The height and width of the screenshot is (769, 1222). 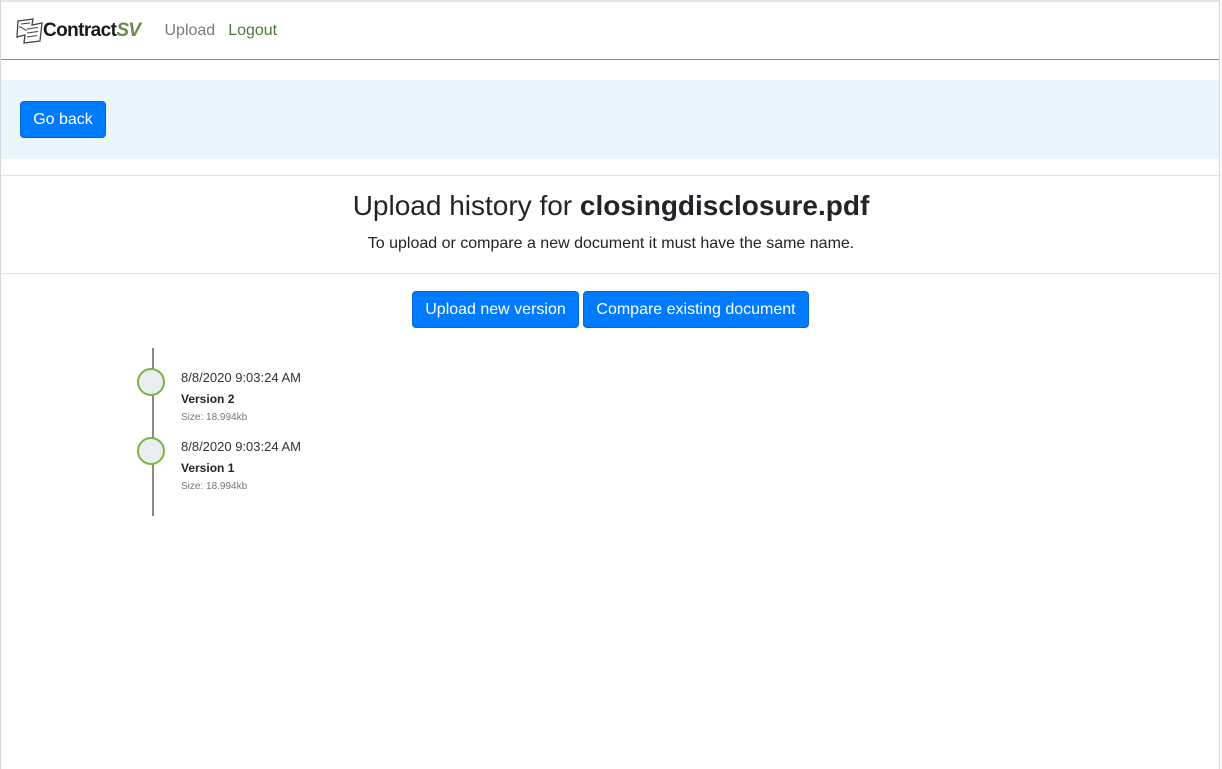 What do you see at coordinates (696, 309) in the screenshot?
I see `compare-existing-document-button: Compare existing document` at bounding box center [696, 309].